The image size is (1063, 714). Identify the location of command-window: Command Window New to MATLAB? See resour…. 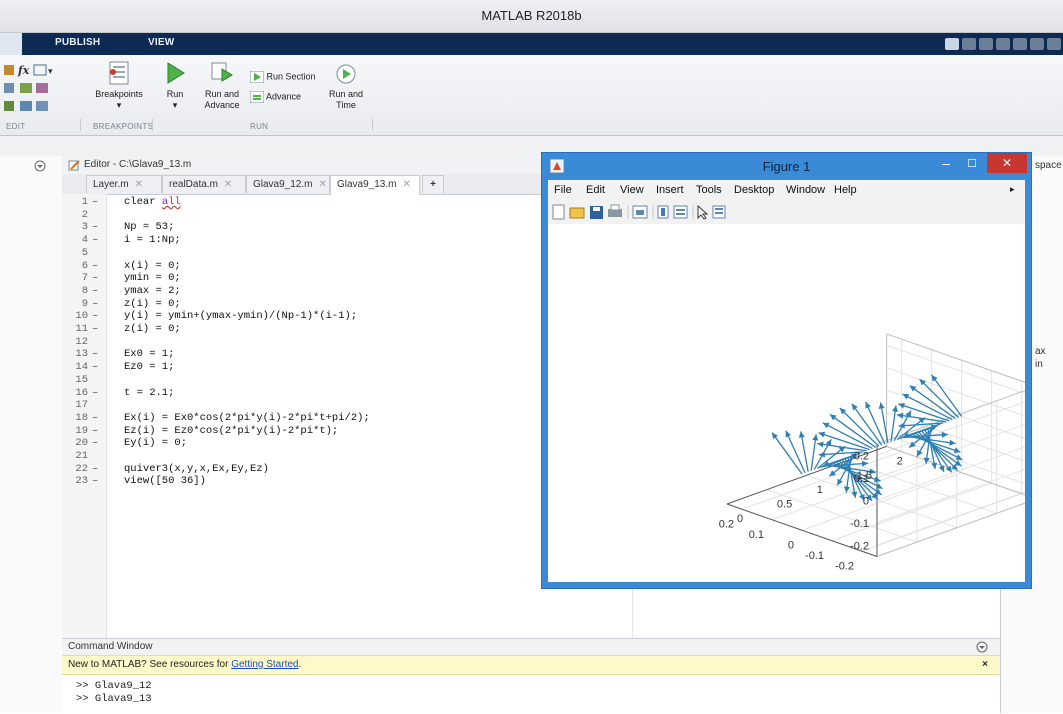
(531, 676).